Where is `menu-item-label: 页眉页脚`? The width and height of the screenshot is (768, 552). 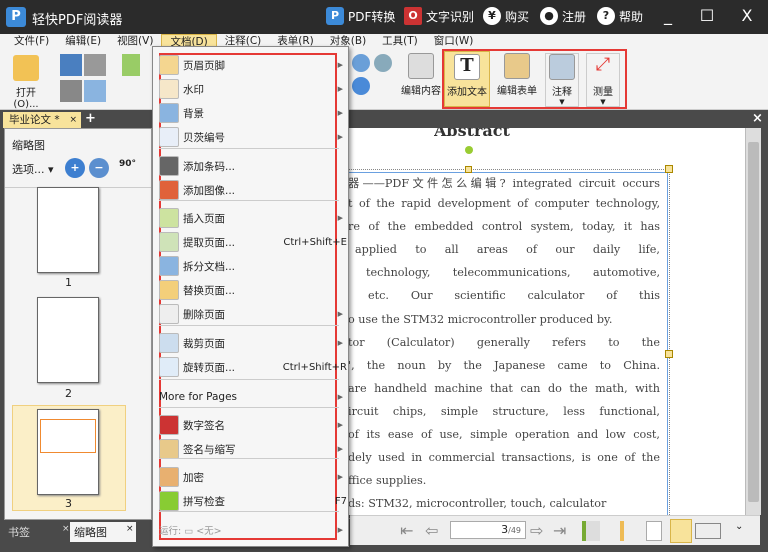
menu-item-label: 页眉页脚 is located at coordinates (204, 65).